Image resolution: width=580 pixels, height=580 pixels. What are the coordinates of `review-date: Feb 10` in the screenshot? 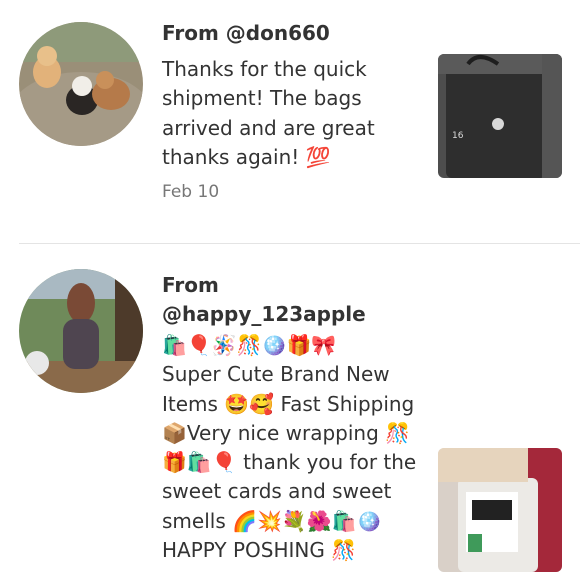 It's located at (191, 192).